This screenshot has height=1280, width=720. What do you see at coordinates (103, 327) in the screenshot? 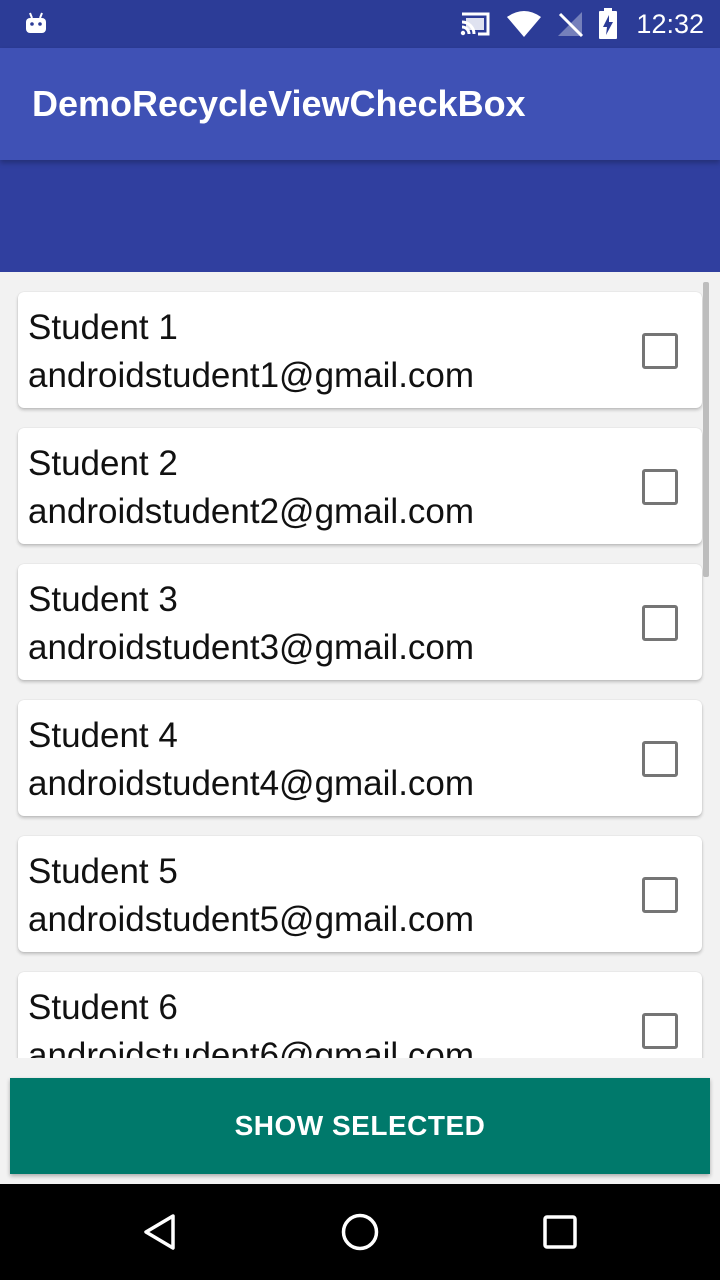
I see `student-name: Student 1` at bounding box center [103, 327].